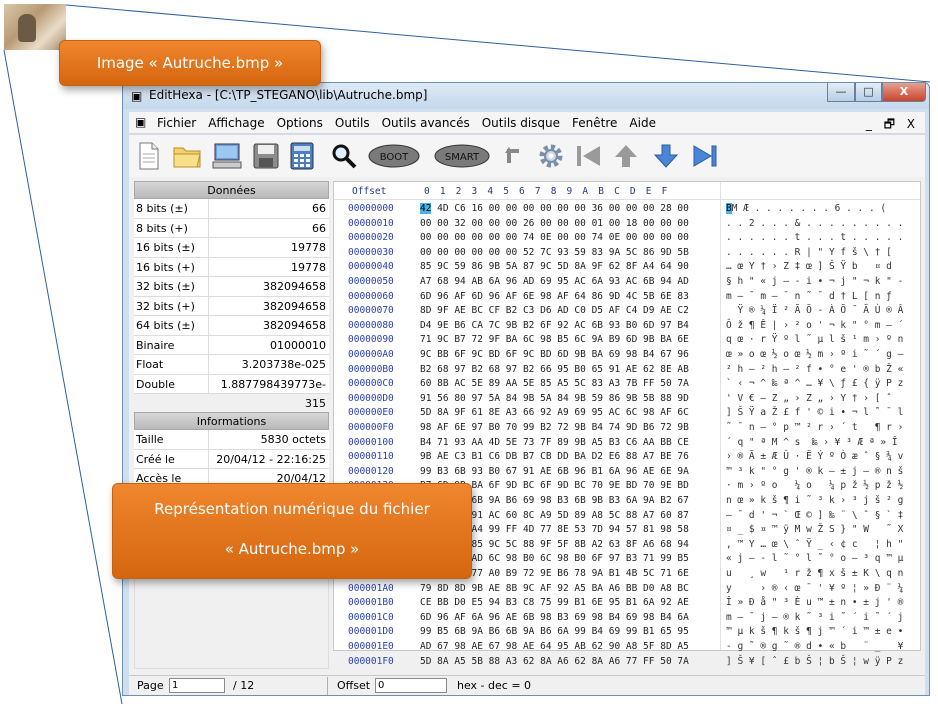  What do you see at coordinates (814, 661) in the screenshot?
I see `hex-row-ascii: ] Š ¥ [ ˆ £ b Š ¦ b Š ¦ w ÿ P z` at bounding box center [814, 661].